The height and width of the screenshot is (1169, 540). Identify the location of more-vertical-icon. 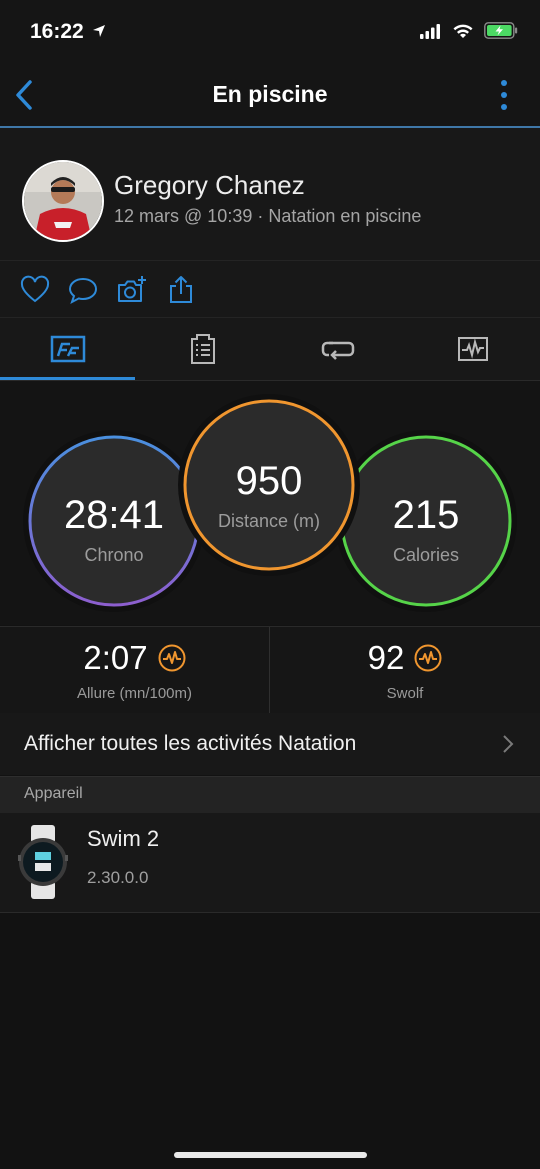
(504, 95).